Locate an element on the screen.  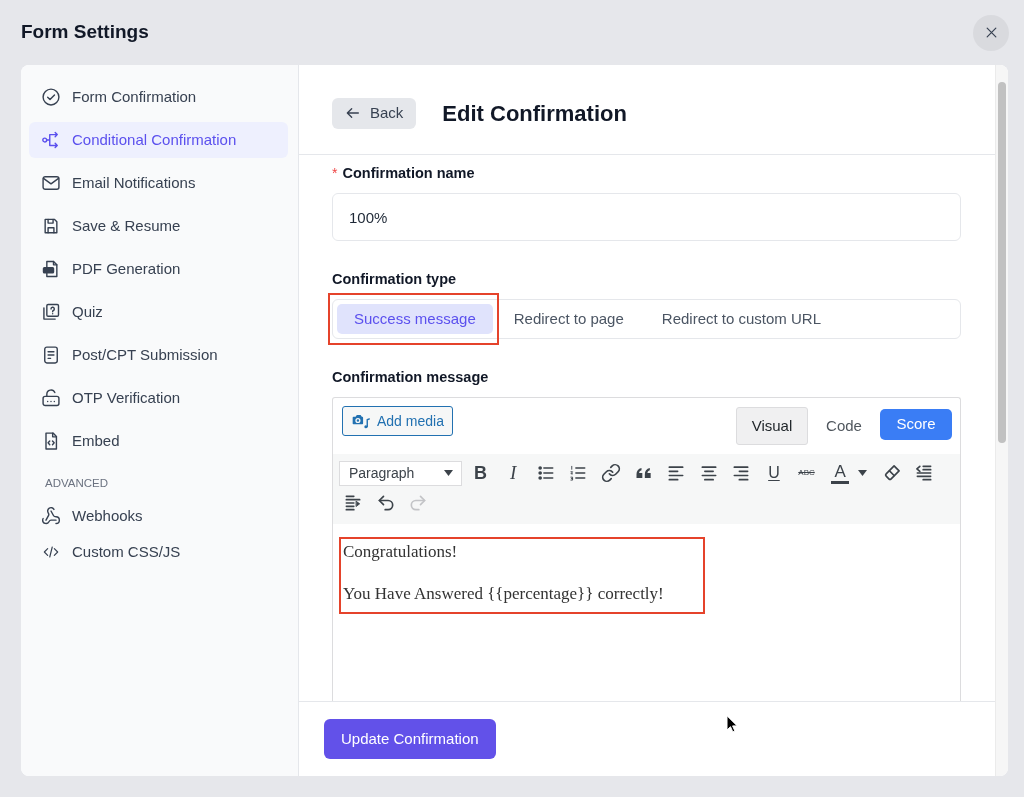
field-label: Confirmation message is located at coordinates (411, 377).